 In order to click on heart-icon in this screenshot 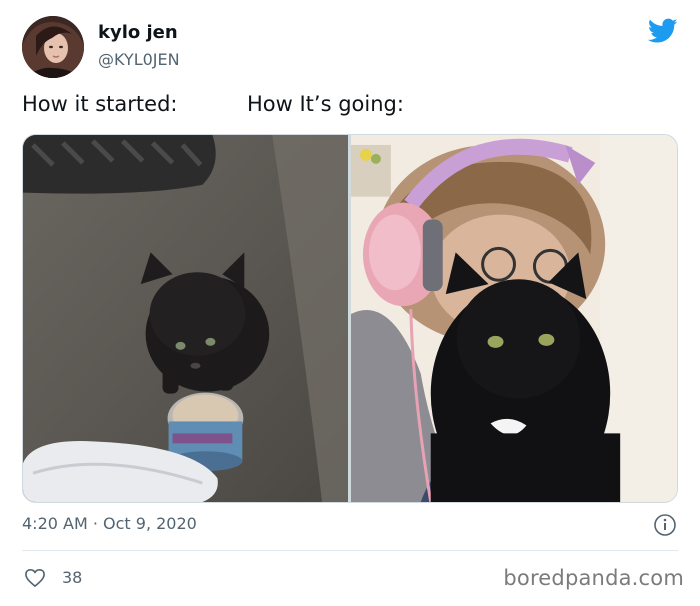, I will do `click(35, 578)`.